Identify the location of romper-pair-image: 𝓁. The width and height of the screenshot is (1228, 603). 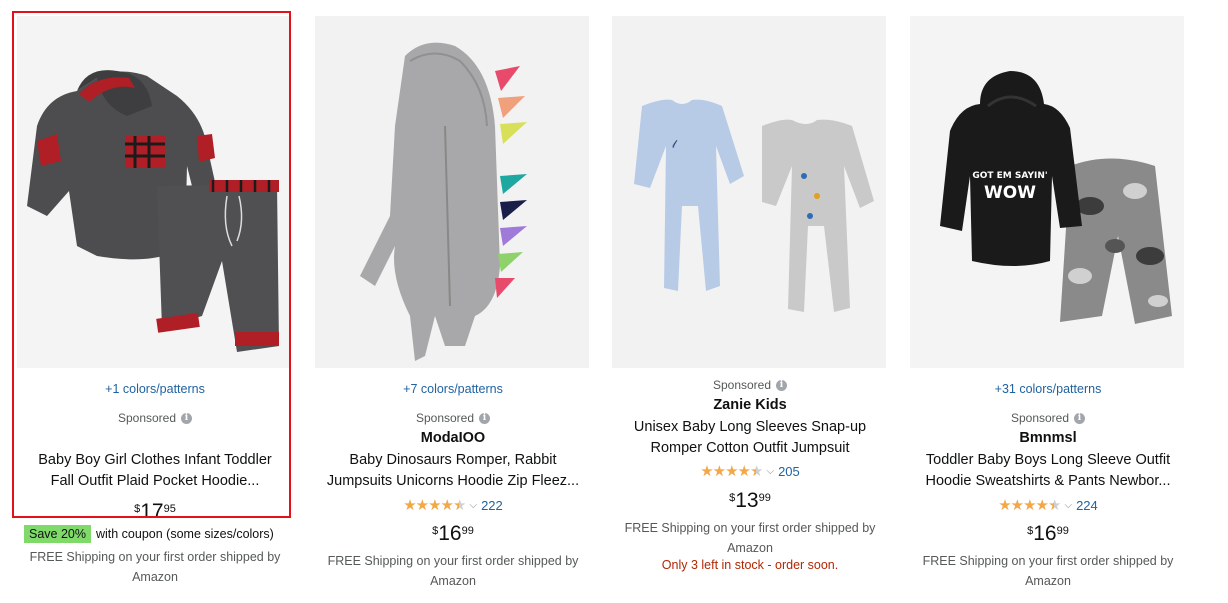
(749, 192).